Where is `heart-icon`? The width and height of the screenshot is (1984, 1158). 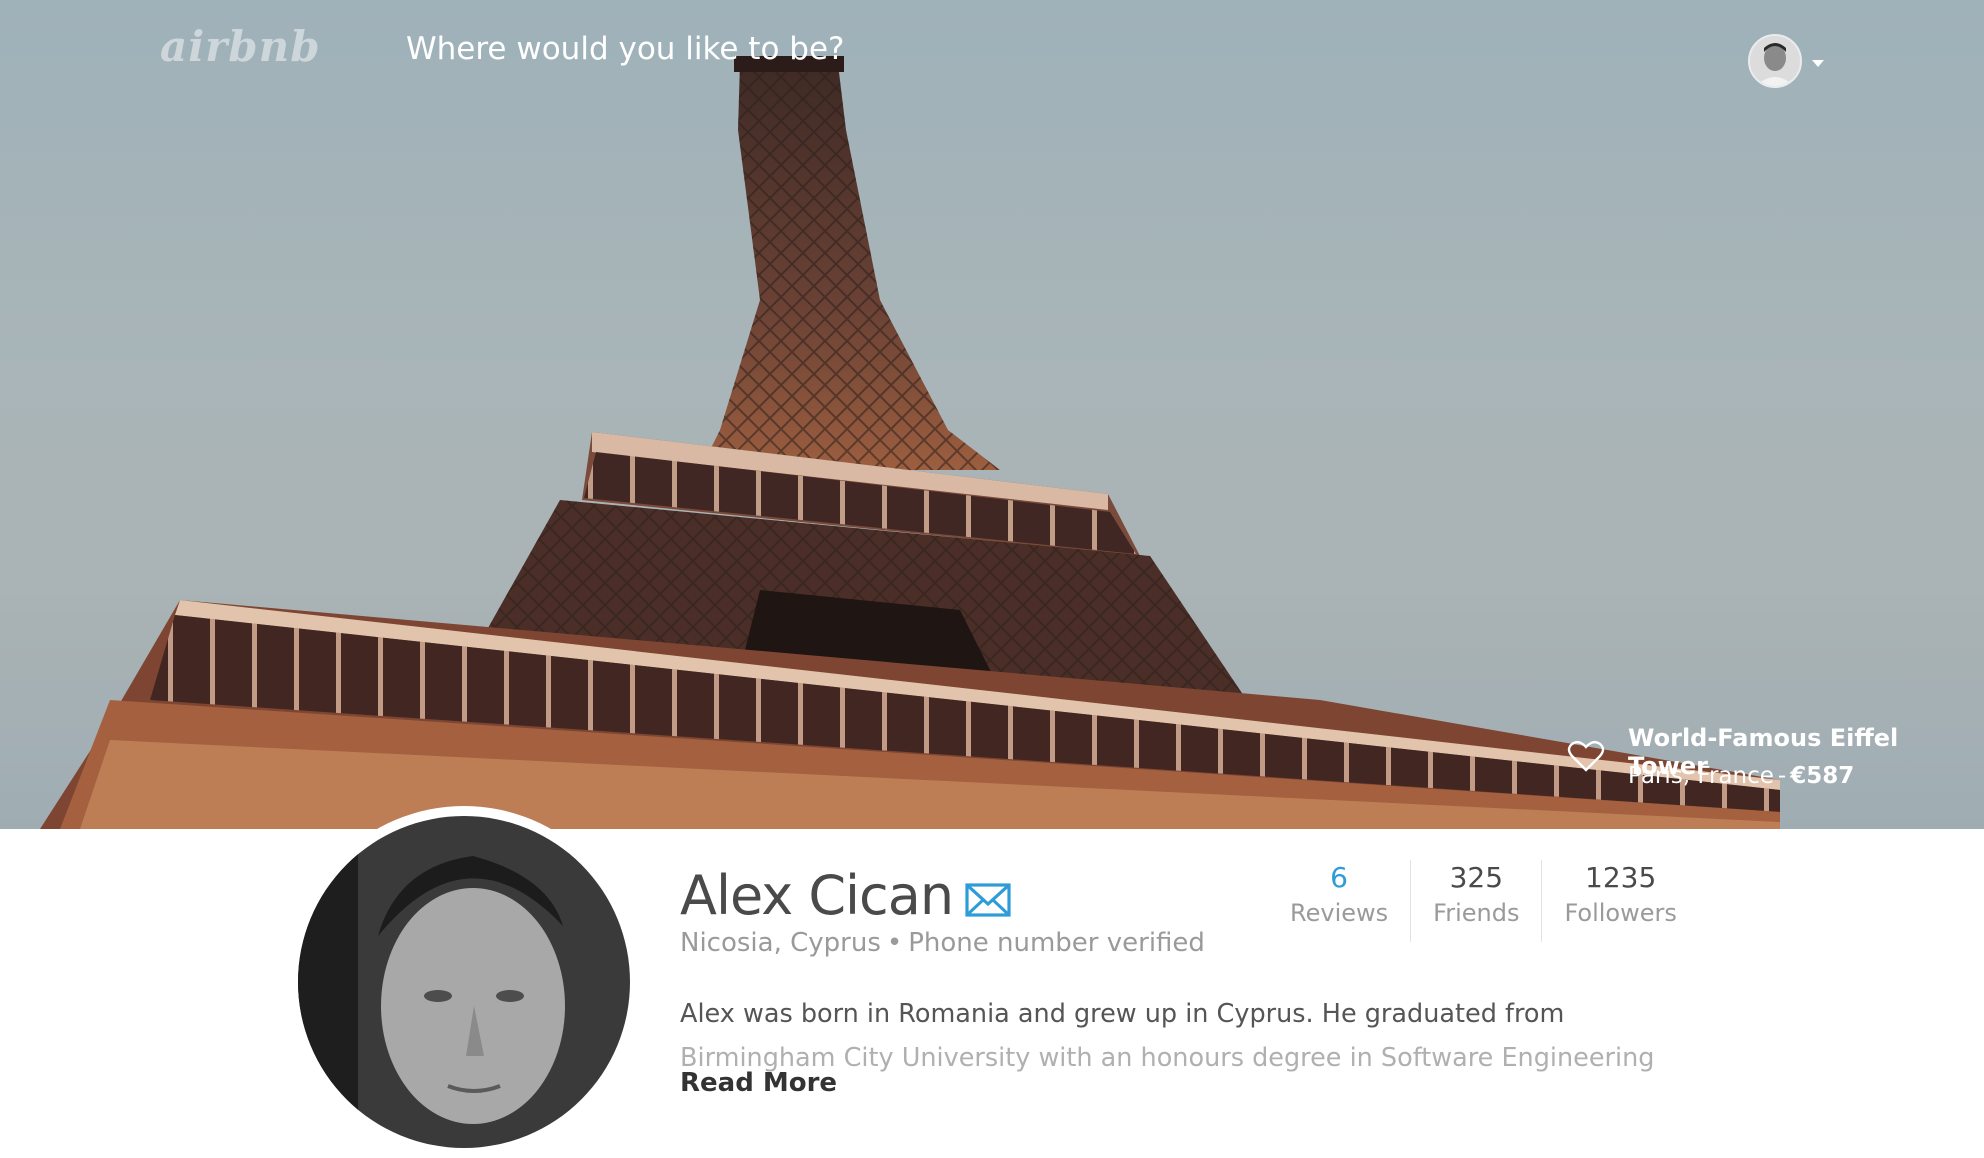 heart-icon is located at coordinates (1586, 756).